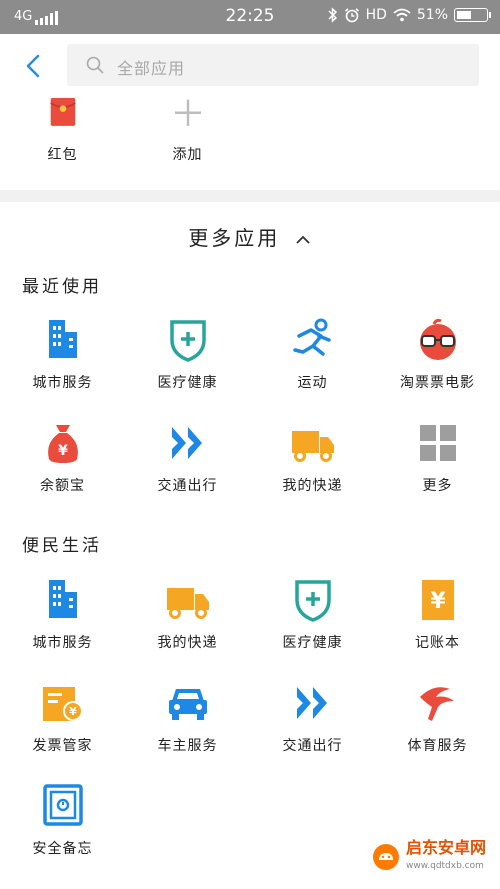 The image size is (500, 889). What do you see at coordinates (187, 746) in the screenshot?
I see `app-label: 车主服务` at bounding box center [187, 746].